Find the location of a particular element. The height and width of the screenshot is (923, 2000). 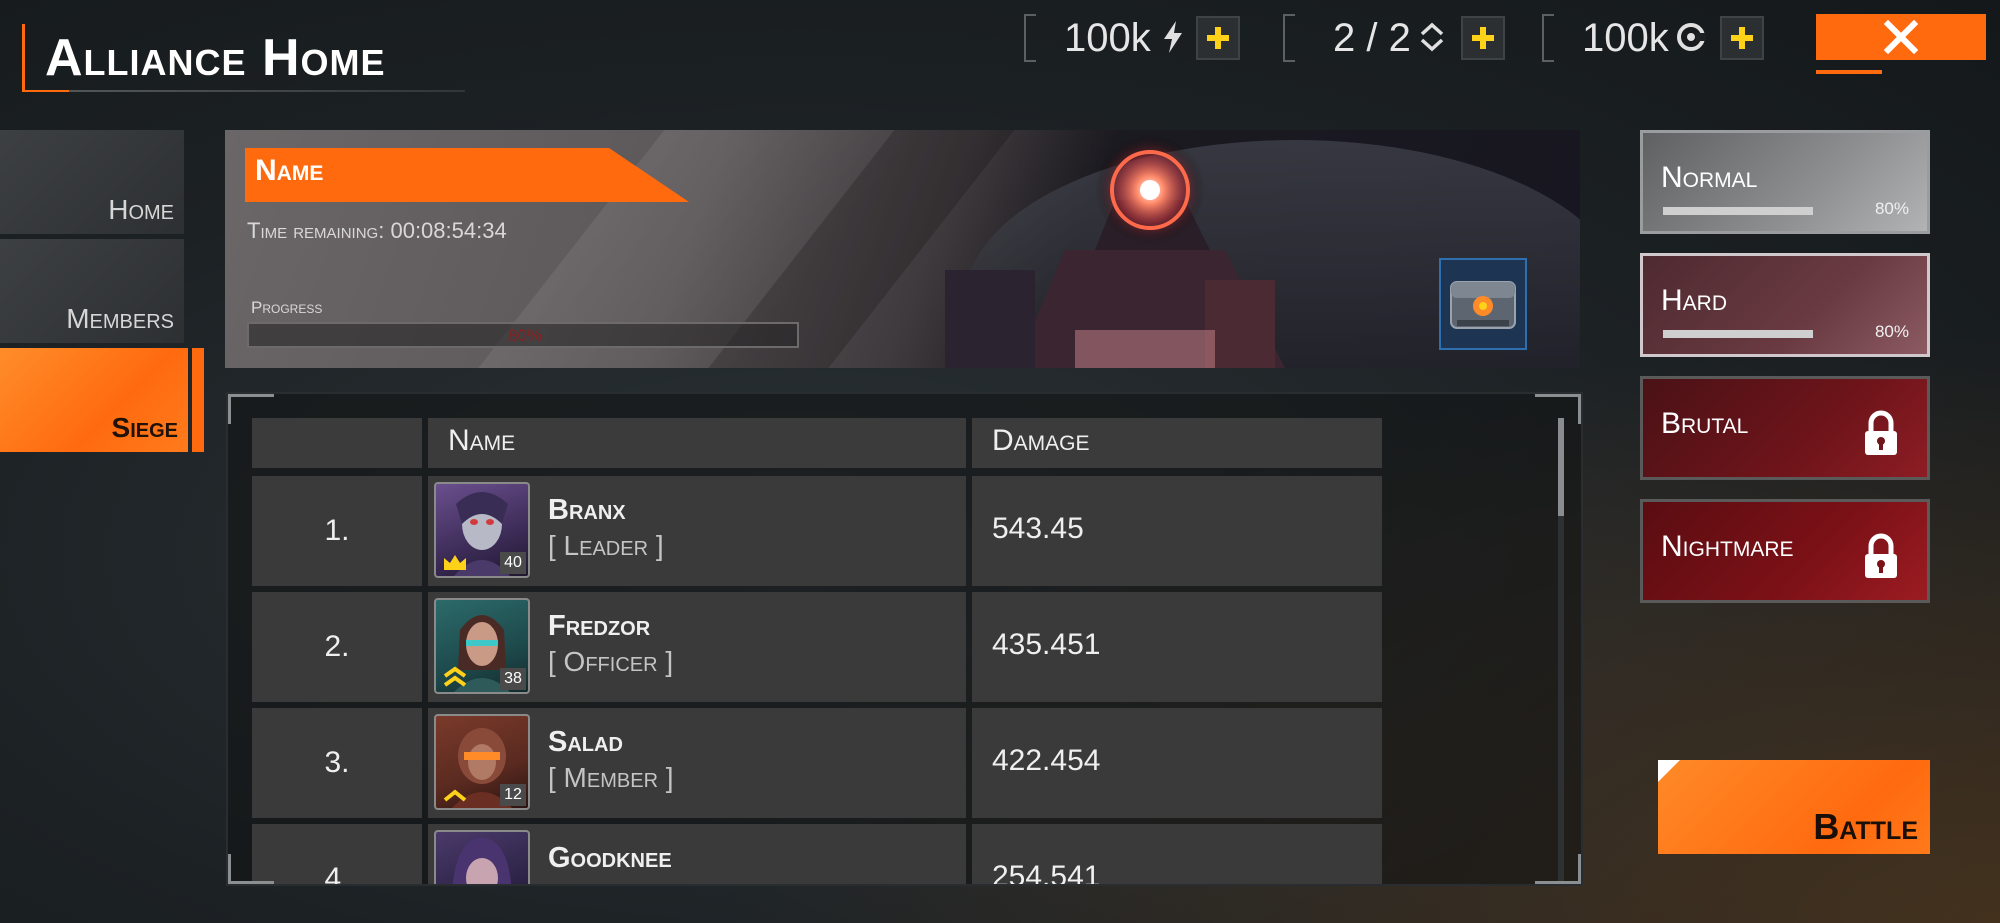

energy-plus-button is located at coordinates (1218, 38).